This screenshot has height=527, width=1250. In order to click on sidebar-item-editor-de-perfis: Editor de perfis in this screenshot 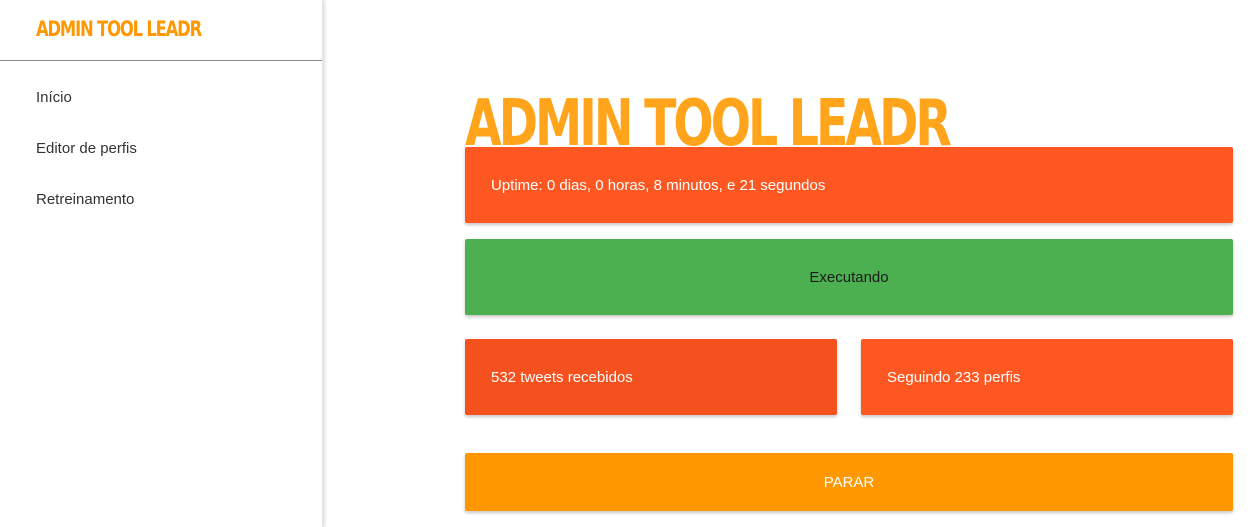, I will do `click(161, 148)`.